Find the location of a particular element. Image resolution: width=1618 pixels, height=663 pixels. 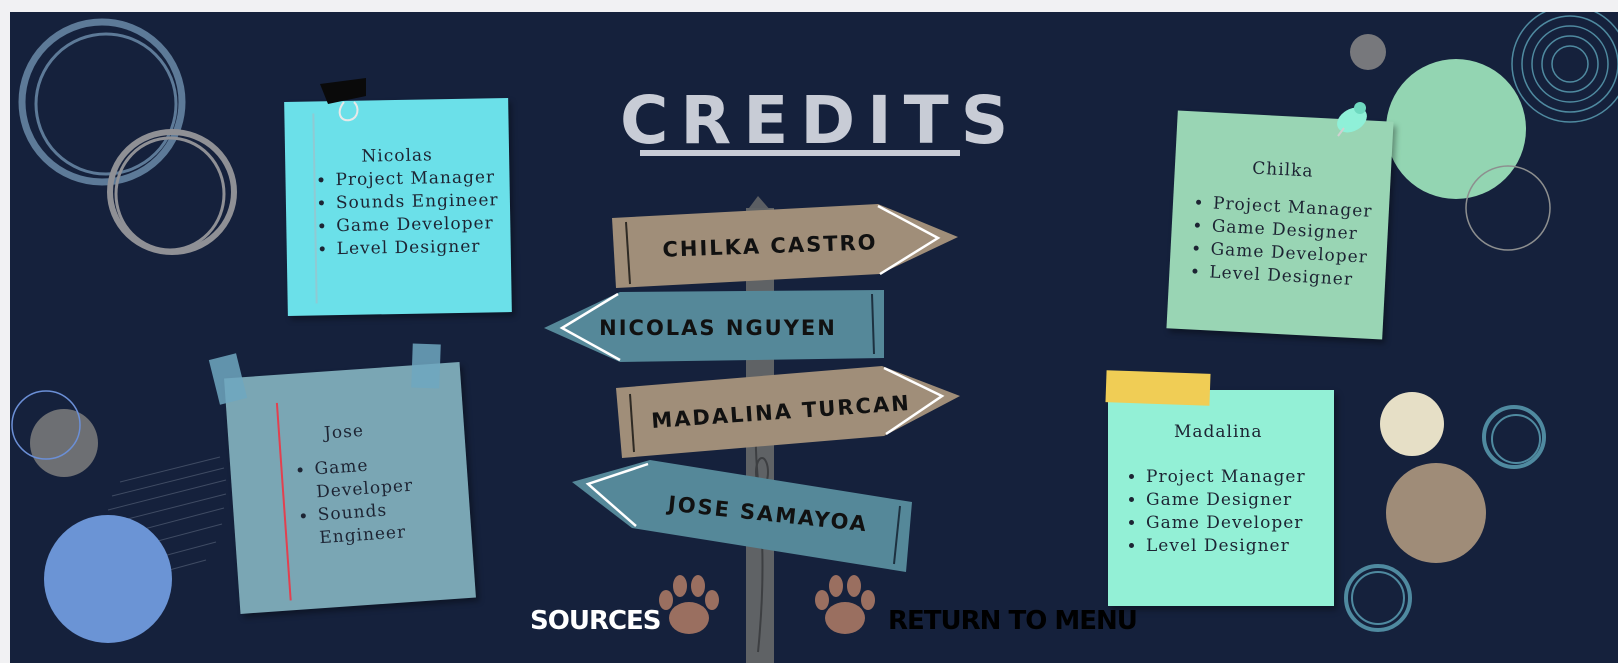

note-name: Madalina is located at coordinates (1218, 432).